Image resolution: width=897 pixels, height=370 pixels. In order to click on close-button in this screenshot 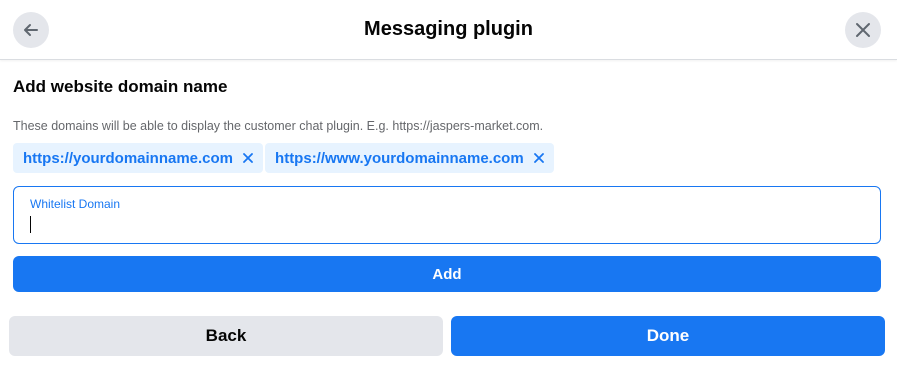, I will do `click(863, 30)`.